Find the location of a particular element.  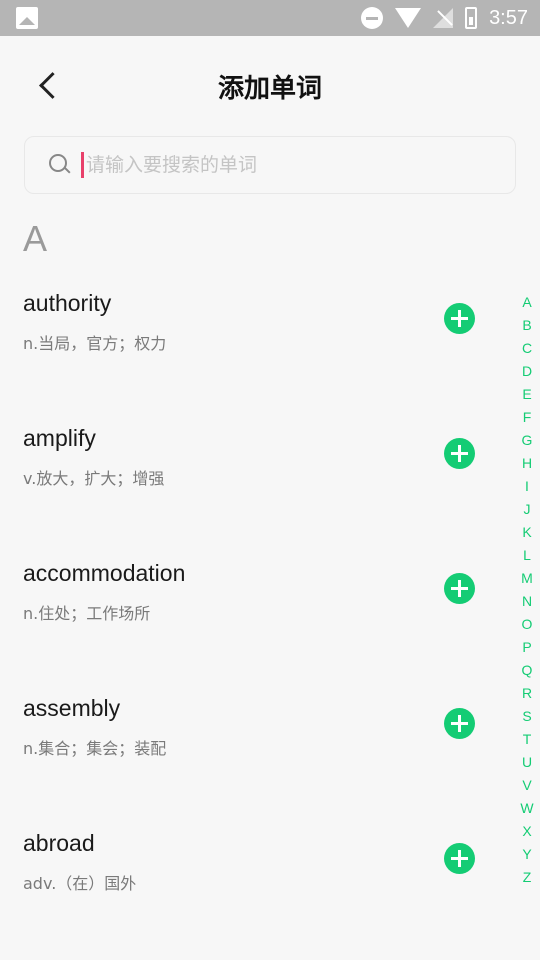

alpha-index-letter: L is located at coordinates (527, 555).